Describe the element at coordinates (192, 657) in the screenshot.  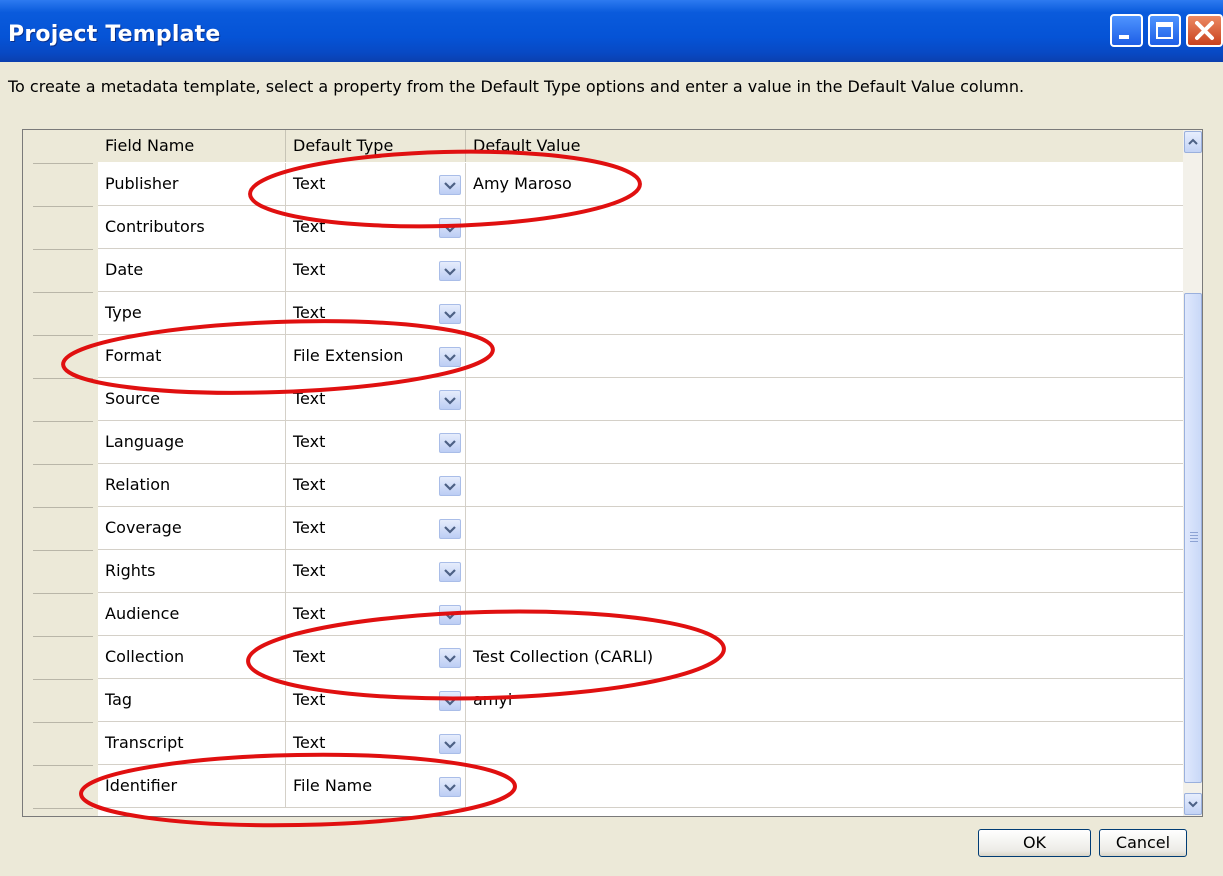
I see `field-name-cell: Collection` at that location.